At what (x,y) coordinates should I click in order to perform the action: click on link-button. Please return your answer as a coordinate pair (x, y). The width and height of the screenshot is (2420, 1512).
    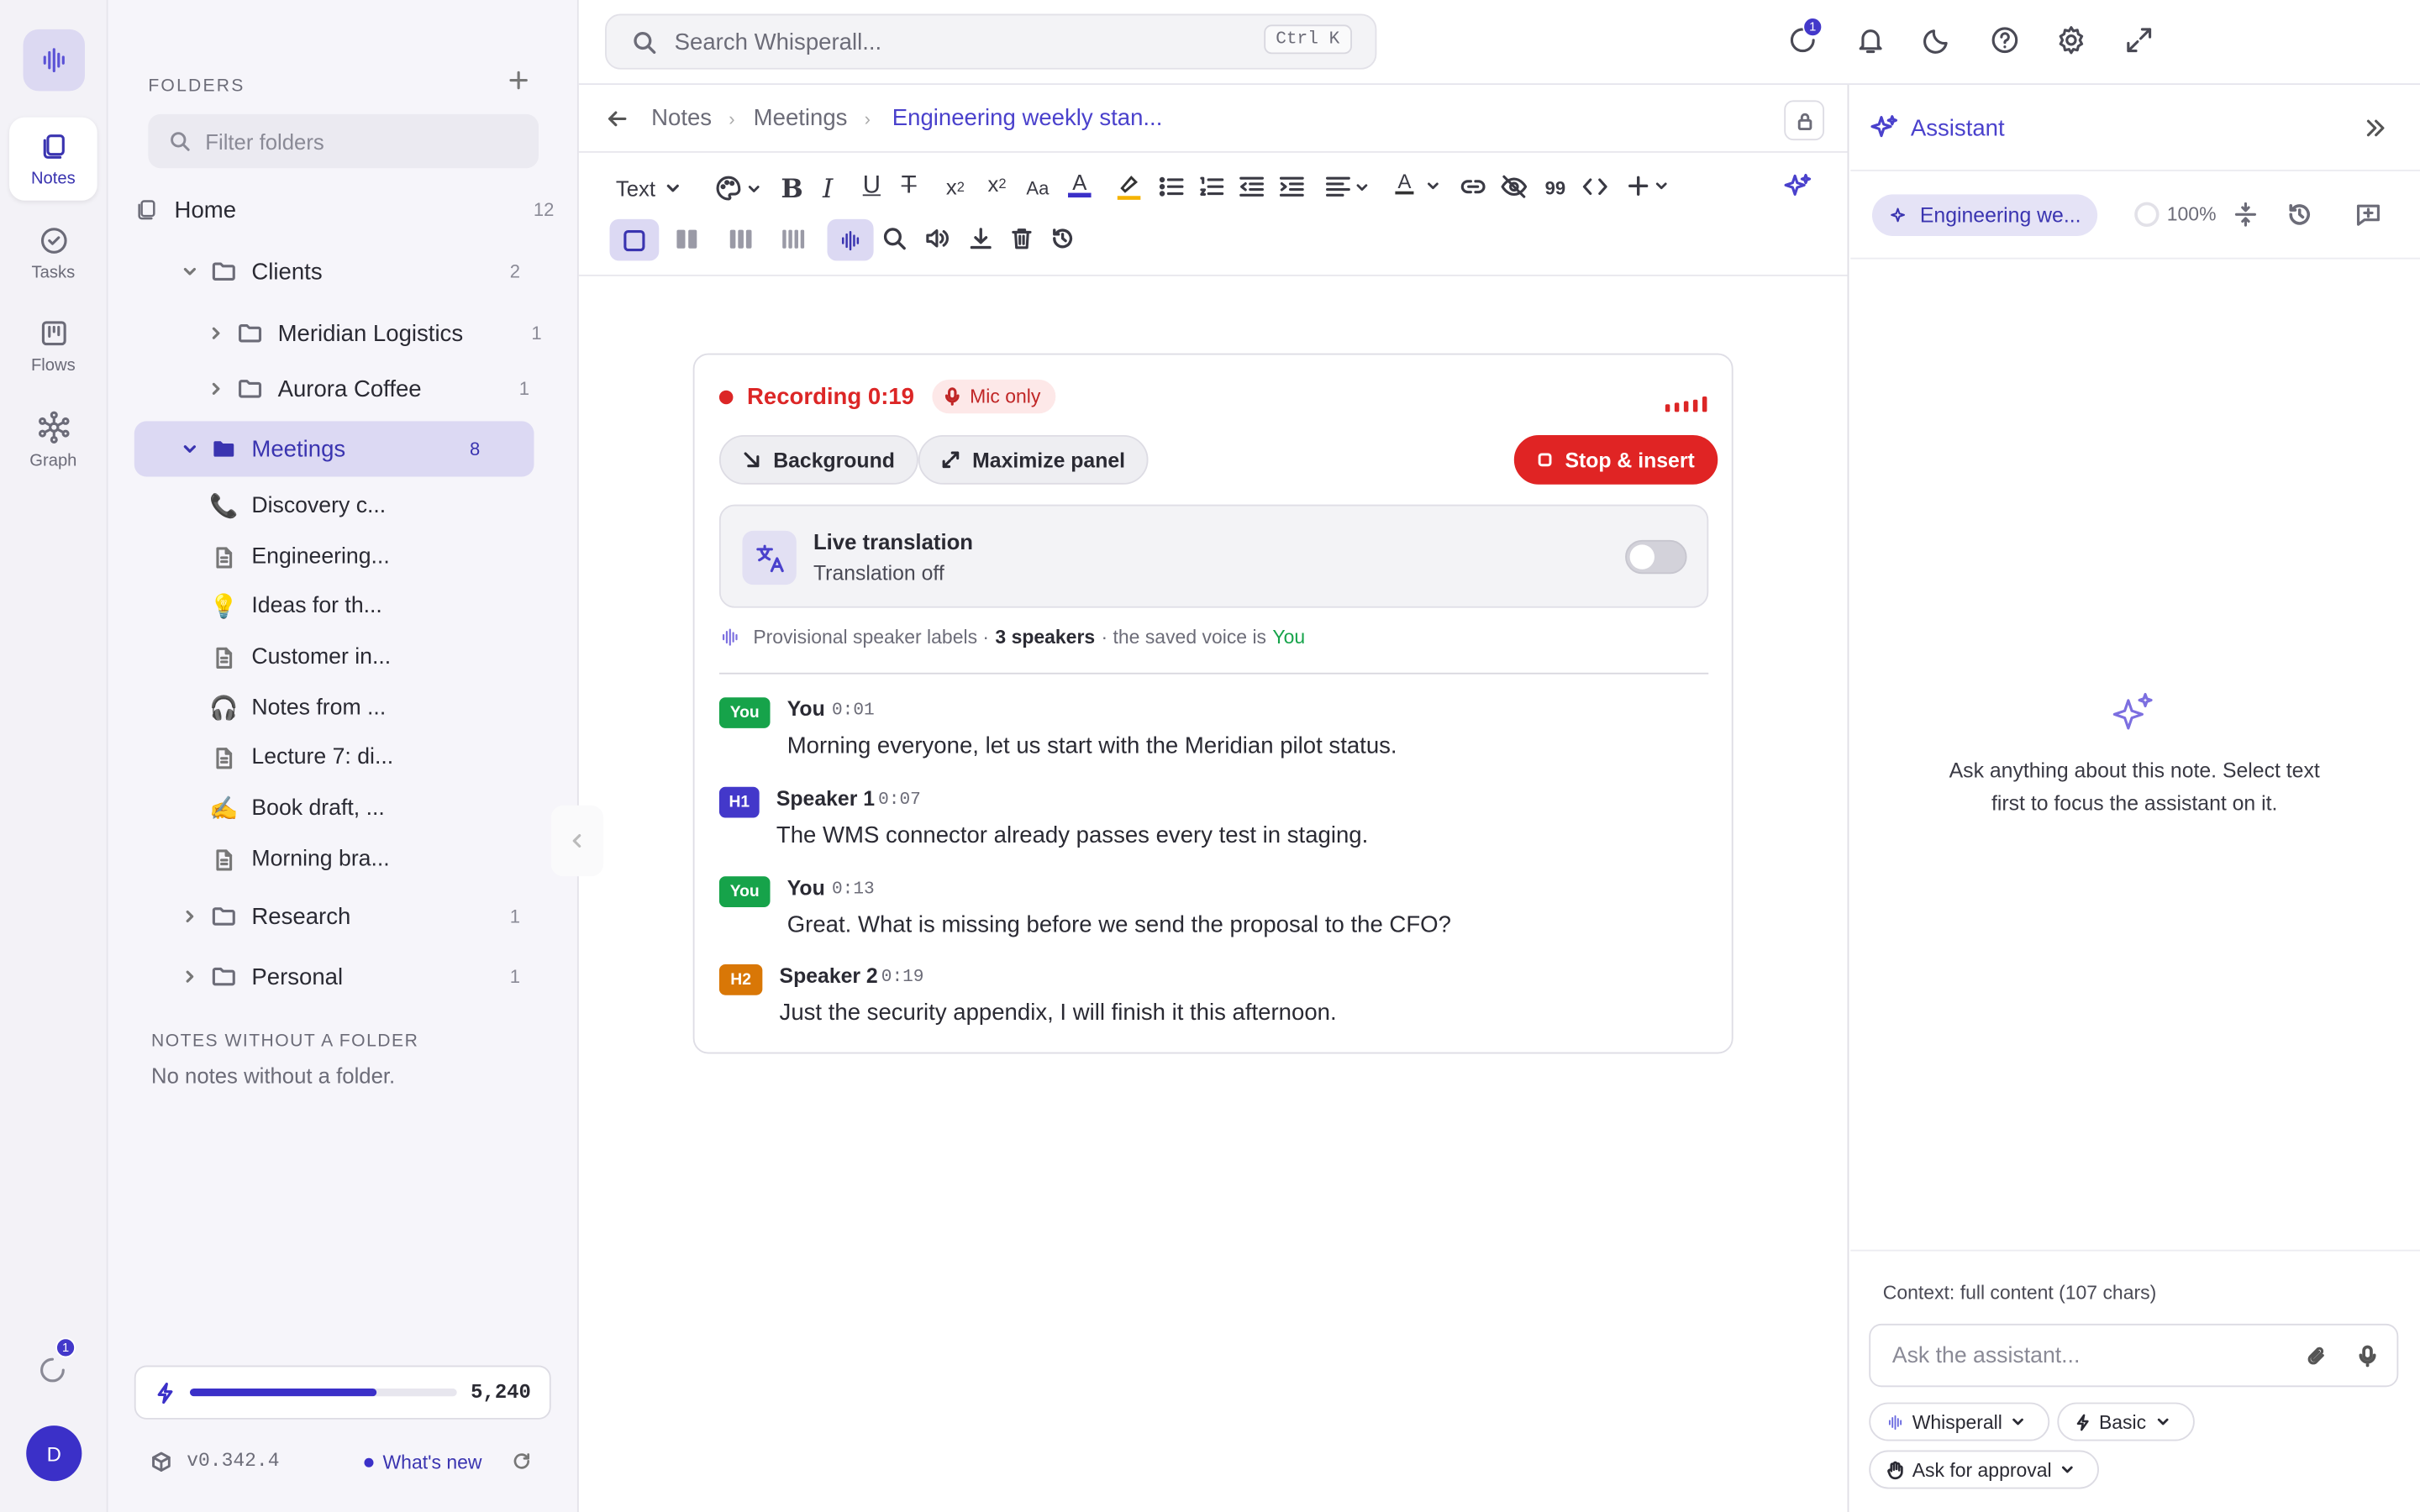
    Looking at the image, I should click on (1473, 186).